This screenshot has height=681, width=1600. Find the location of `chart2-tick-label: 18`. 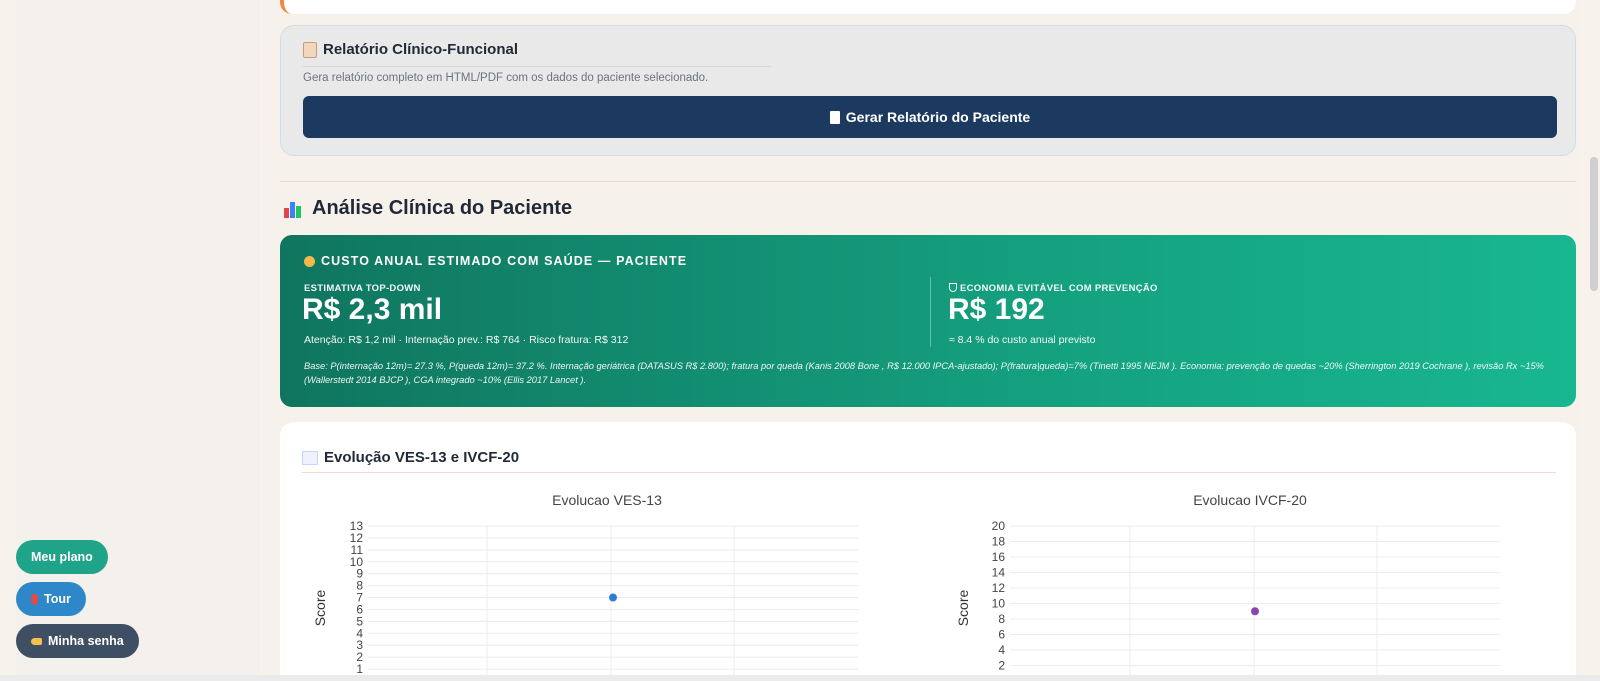

chart2-tick-label: 18 is located at coordinates (999, 542).